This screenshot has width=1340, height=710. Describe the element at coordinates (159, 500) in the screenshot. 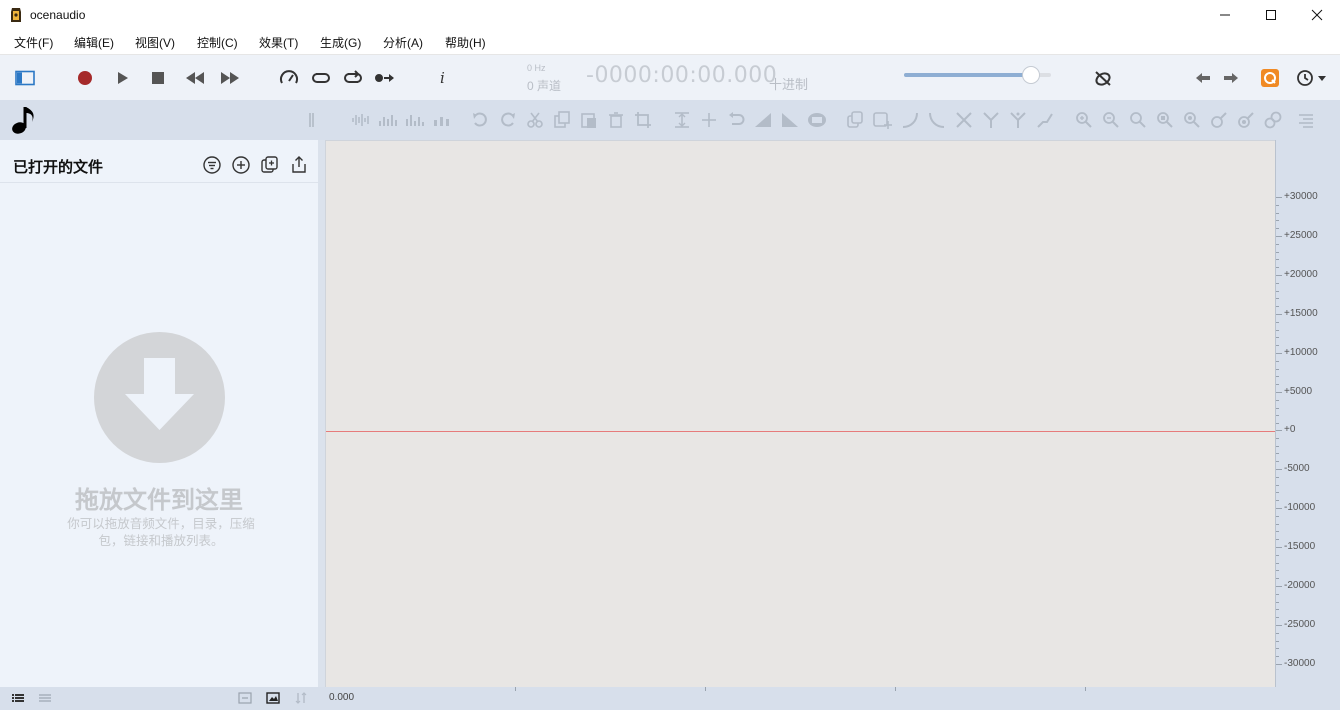

I see `drop-title: 拖放文件到这里` at that location.